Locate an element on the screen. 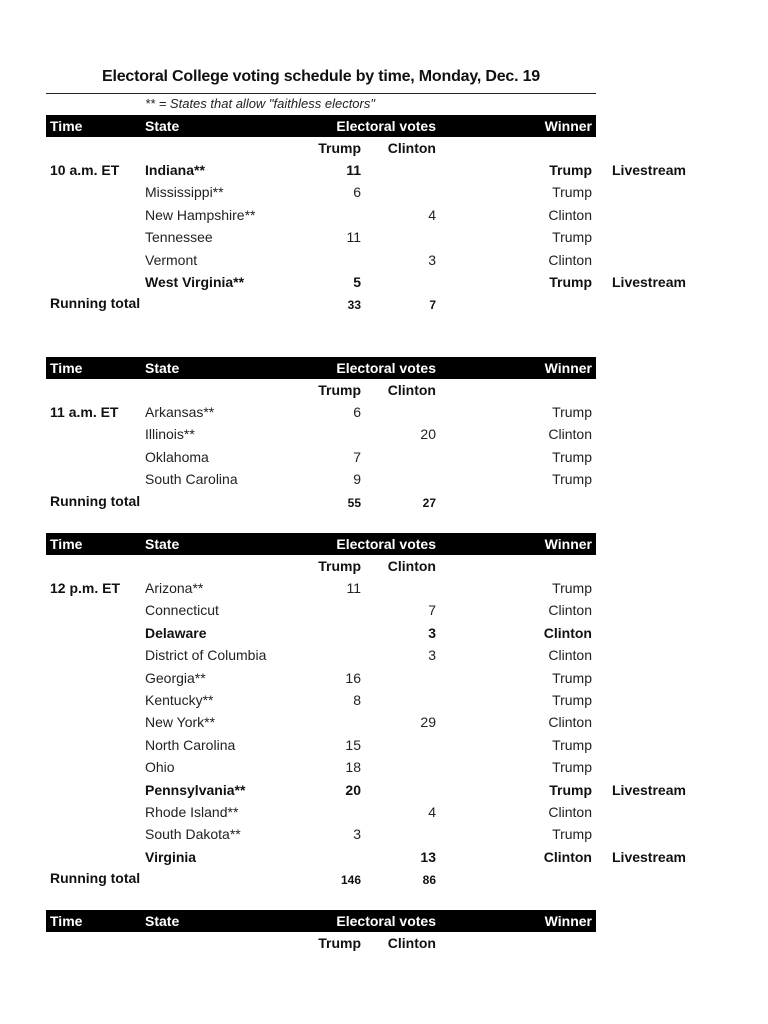 The image size is (768, 1024). state-name: South Dakota** is located at coordinates (193, 834).